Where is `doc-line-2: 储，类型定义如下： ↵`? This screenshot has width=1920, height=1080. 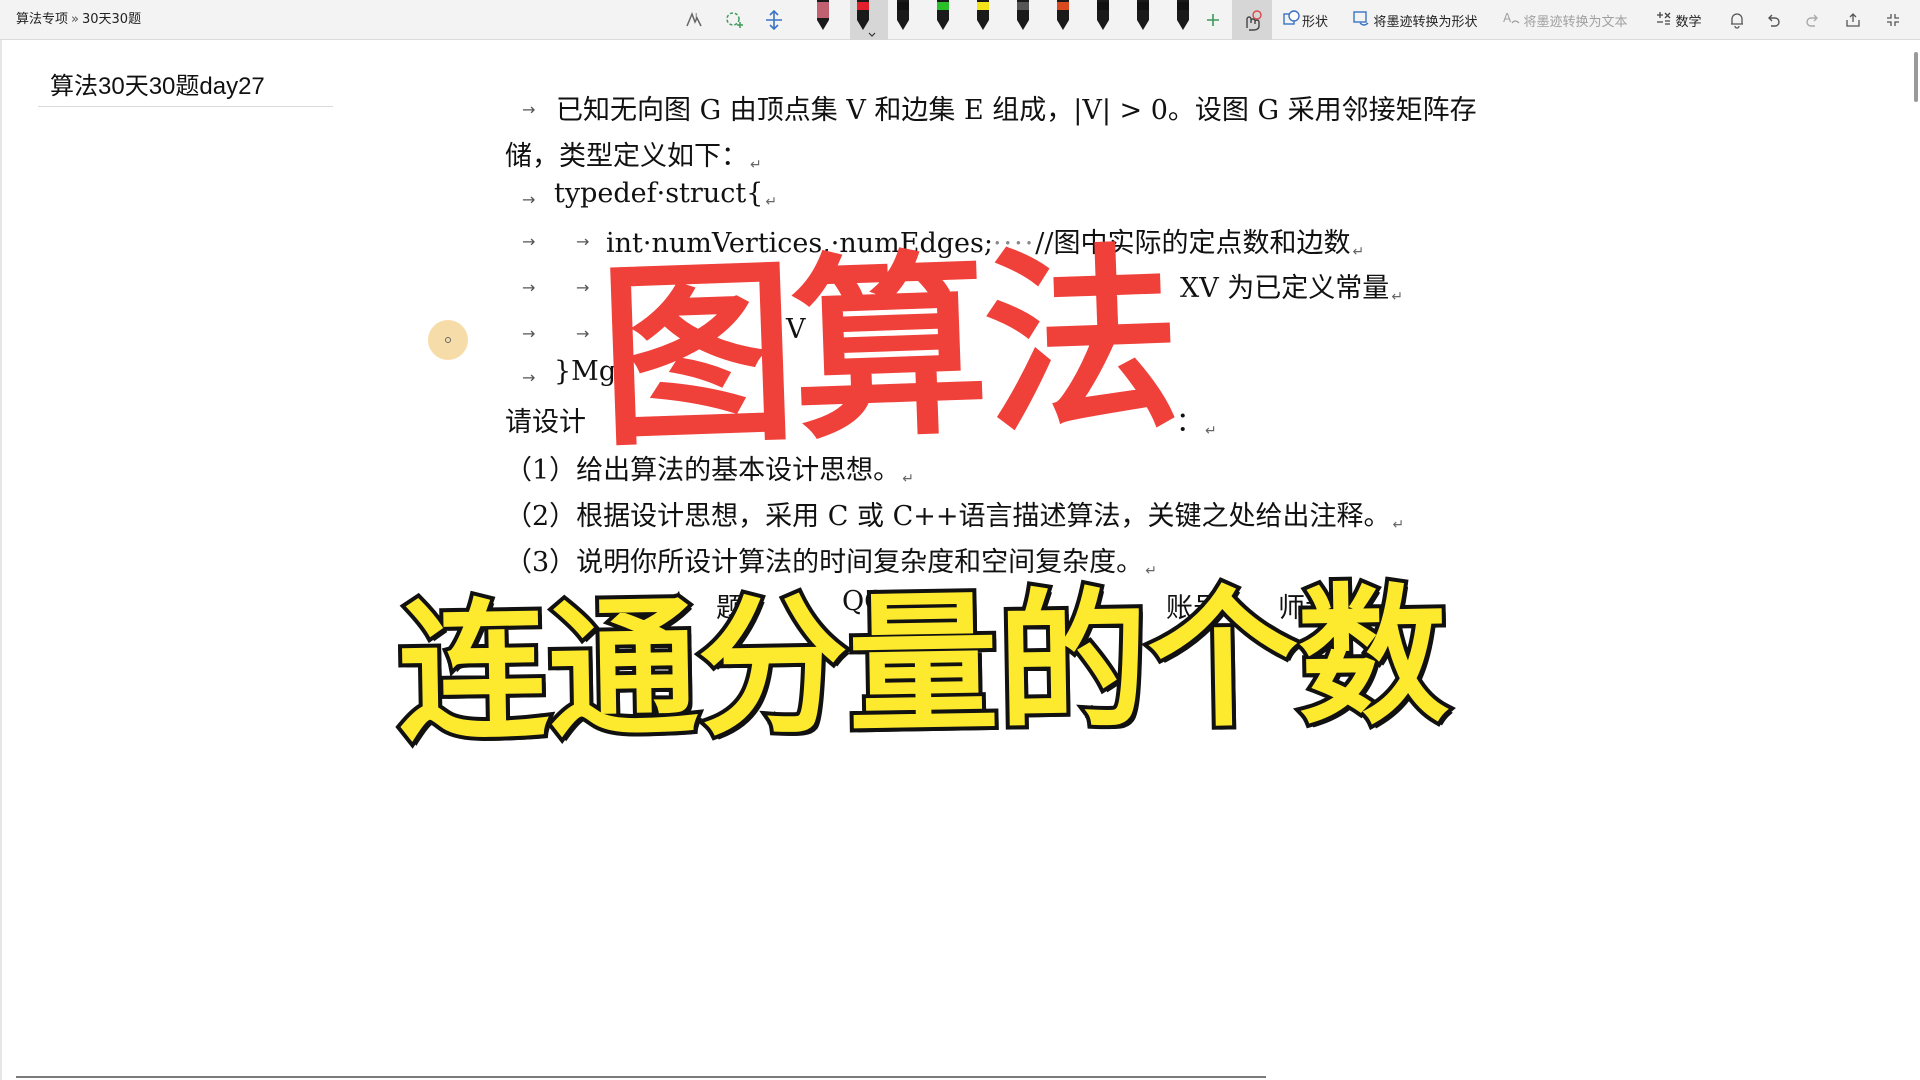 doc-line-2: 储，类型定义如下： ↵ is located at coordinates (633, 153).